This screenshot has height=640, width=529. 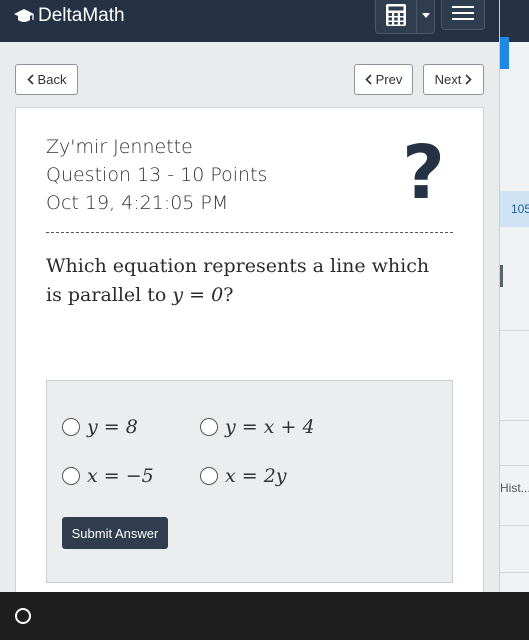 I want to click on top-navbar: DeltaMath, so click(x=249, y=21).